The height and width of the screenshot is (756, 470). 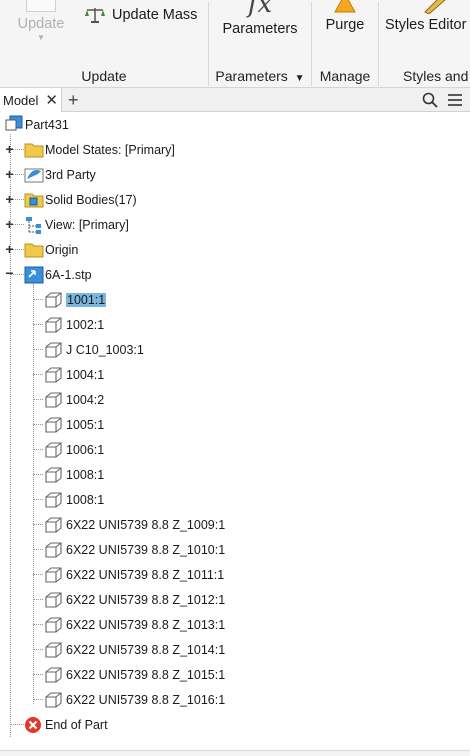 What do you see at coordinates (235, 124) in the screenshot?
I see `tree-root: Part431` at bounding box center [235, 124].